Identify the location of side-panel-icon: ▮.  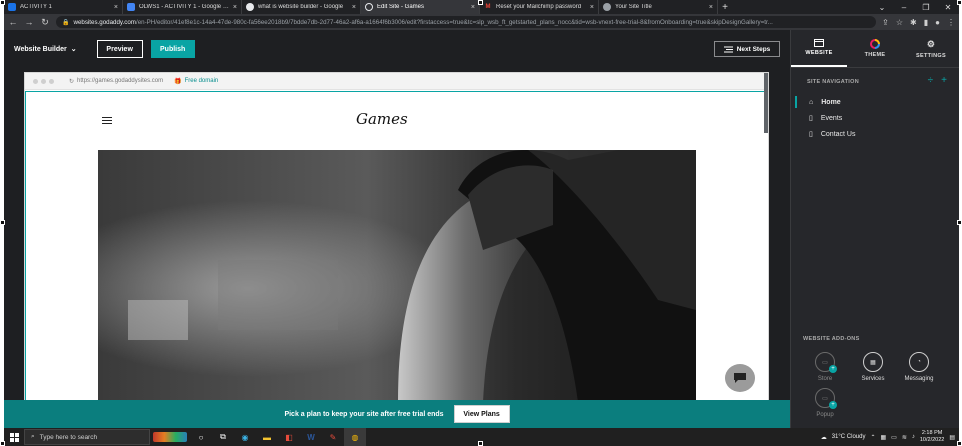
(926, 22).